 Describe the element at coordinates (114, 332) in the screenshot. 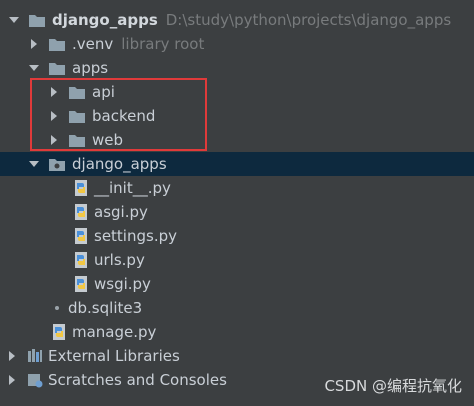

I see `file-label: manage.py` at that location.